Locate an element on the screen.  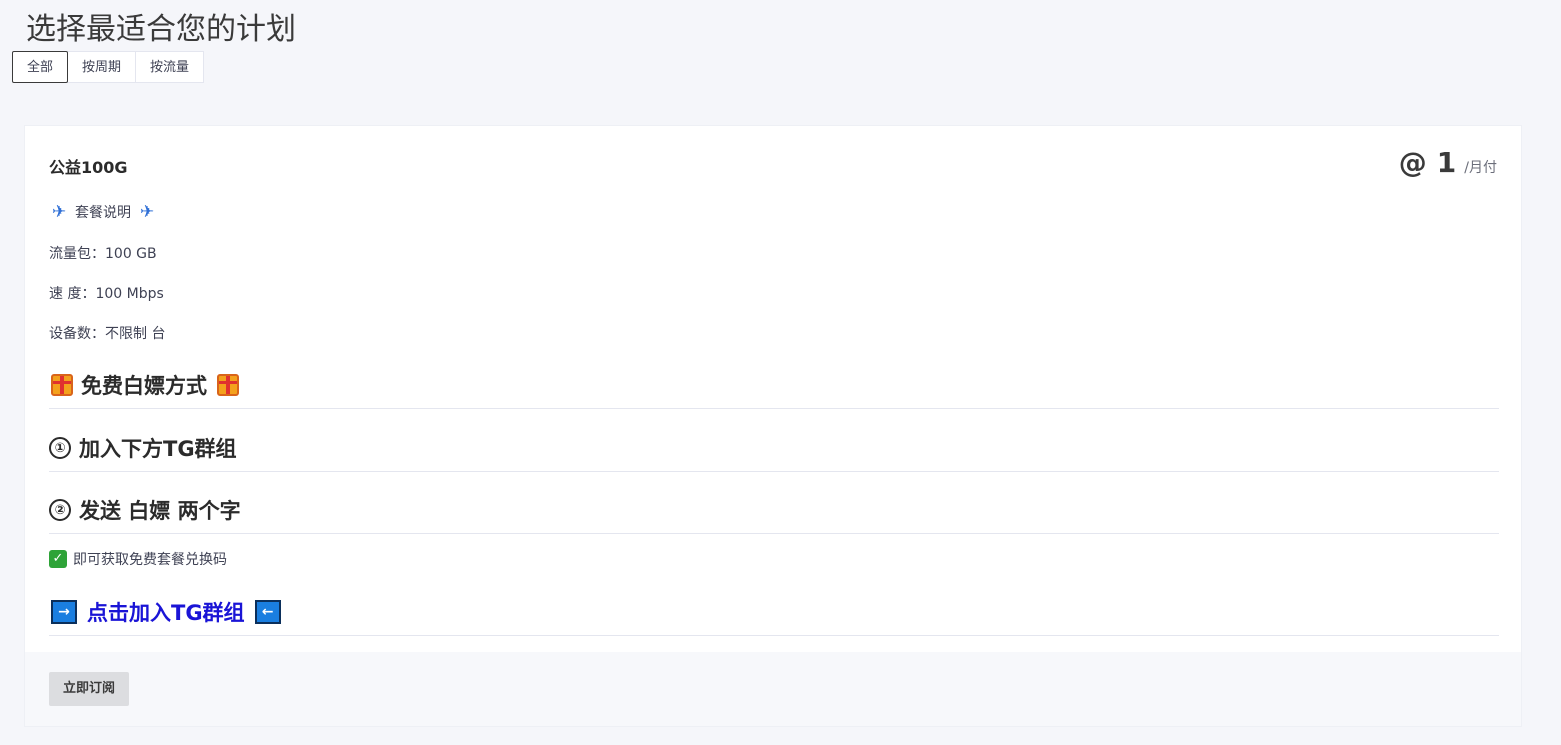
join-tg-link-text: 点击加入TG群组 is located at coordinates (166, 612).